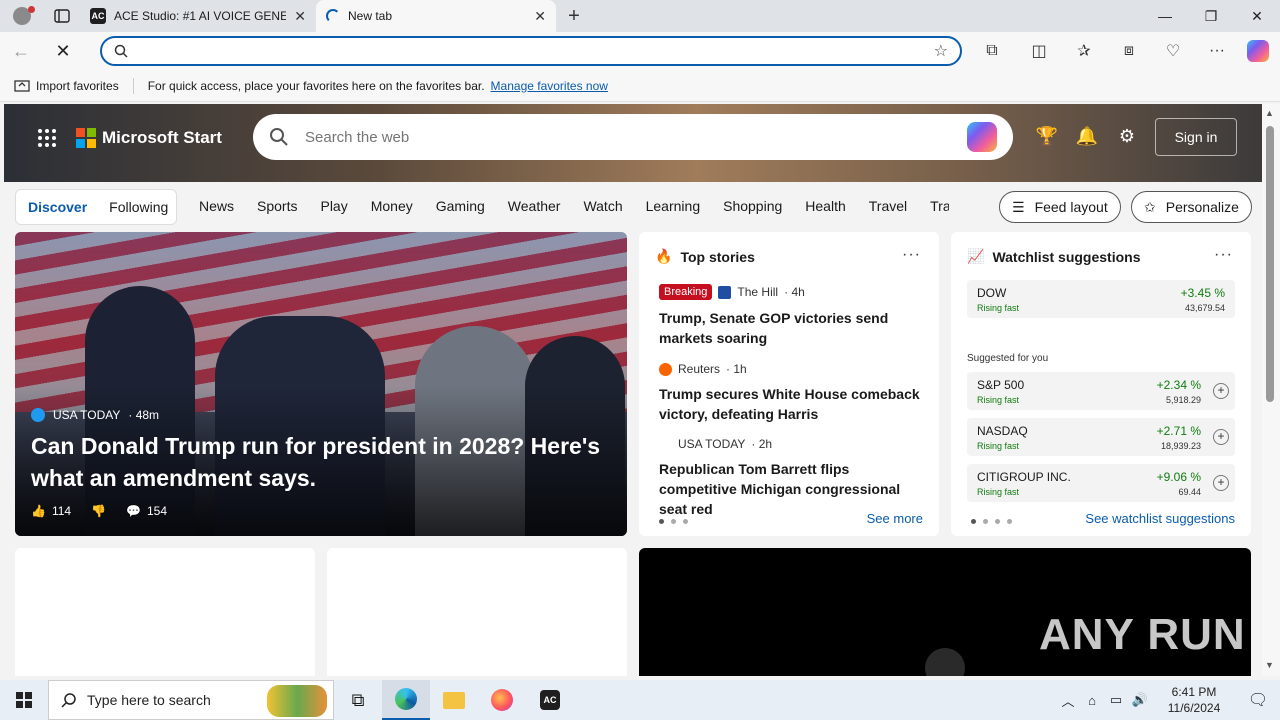 This screenshot has width=1280, height=720. Describe the element at coordinates (138, 207) in the screenshot. I see `tab-following: Following` at that location.